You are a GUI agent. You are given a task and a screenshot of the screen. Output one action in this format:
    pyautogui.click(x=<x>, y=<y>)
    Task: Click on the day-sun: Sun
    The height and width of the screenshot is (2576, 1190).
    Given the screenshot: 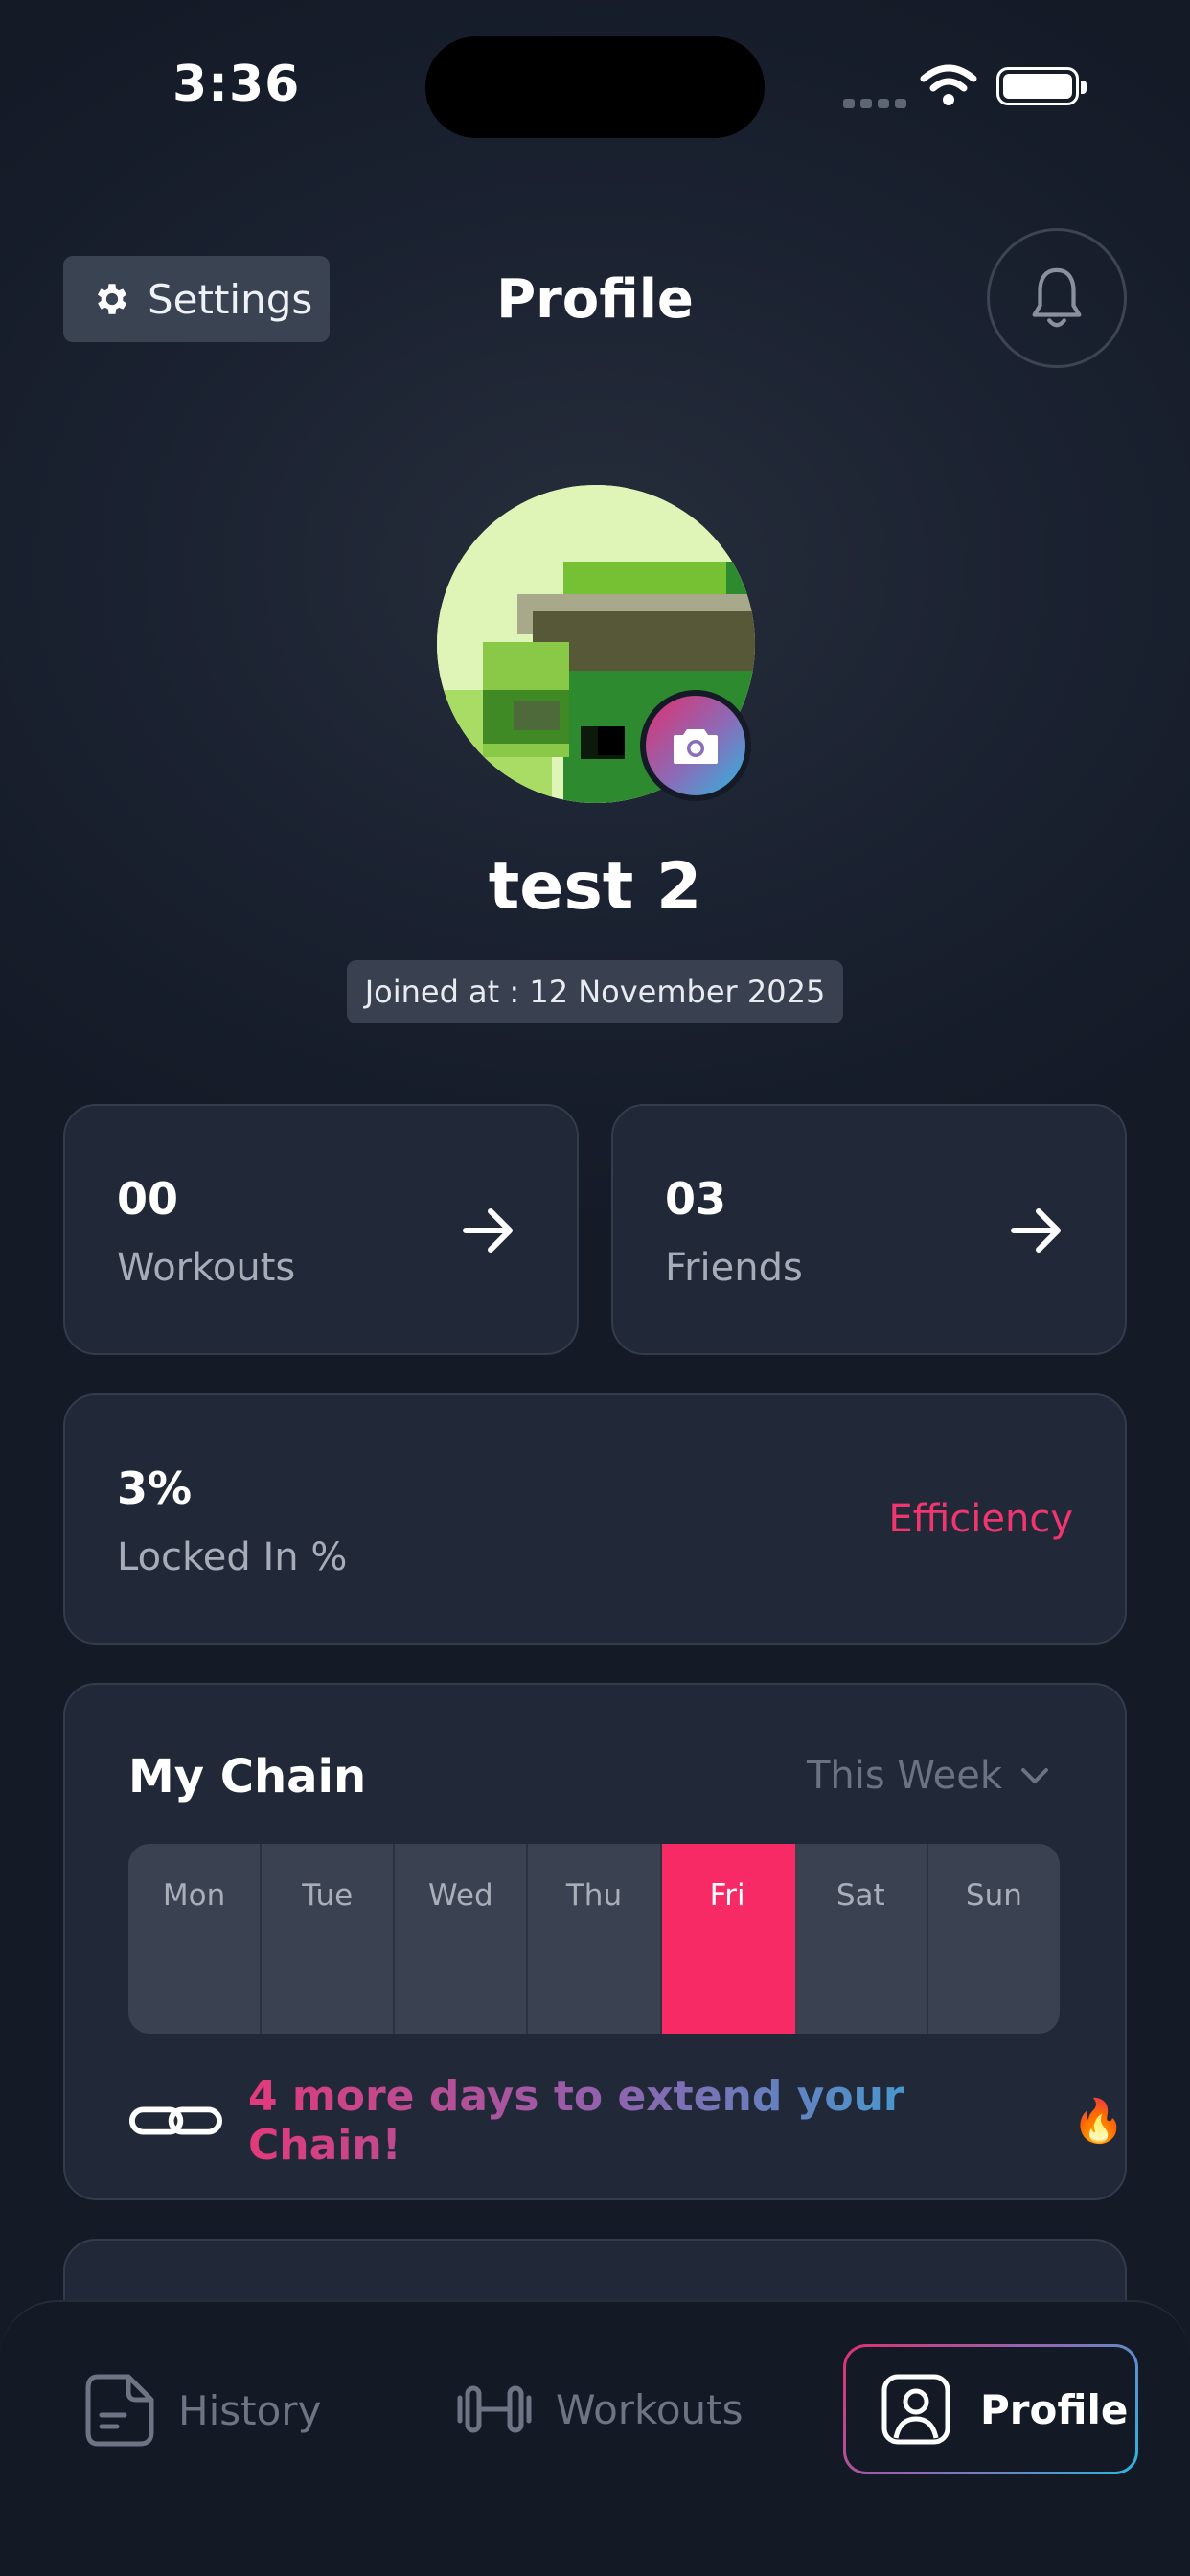 What is the action you would take?
    pyautogui.click(x=994, y=1939)
    